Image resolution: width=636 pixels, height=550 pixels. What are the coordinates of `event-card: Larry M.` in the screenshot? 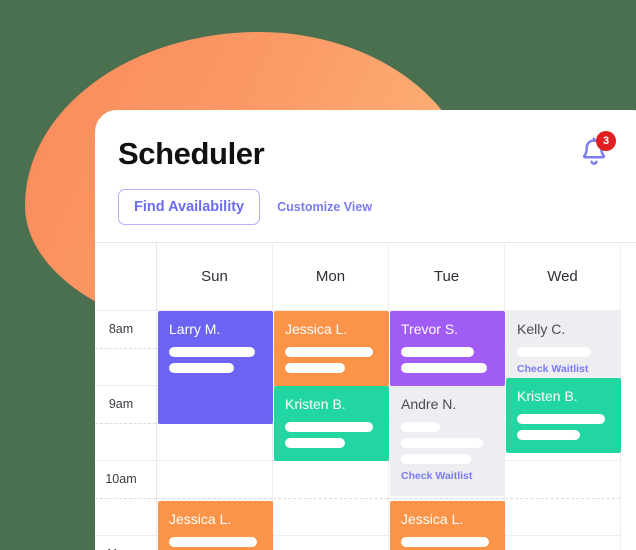 It's located at (215, 367).